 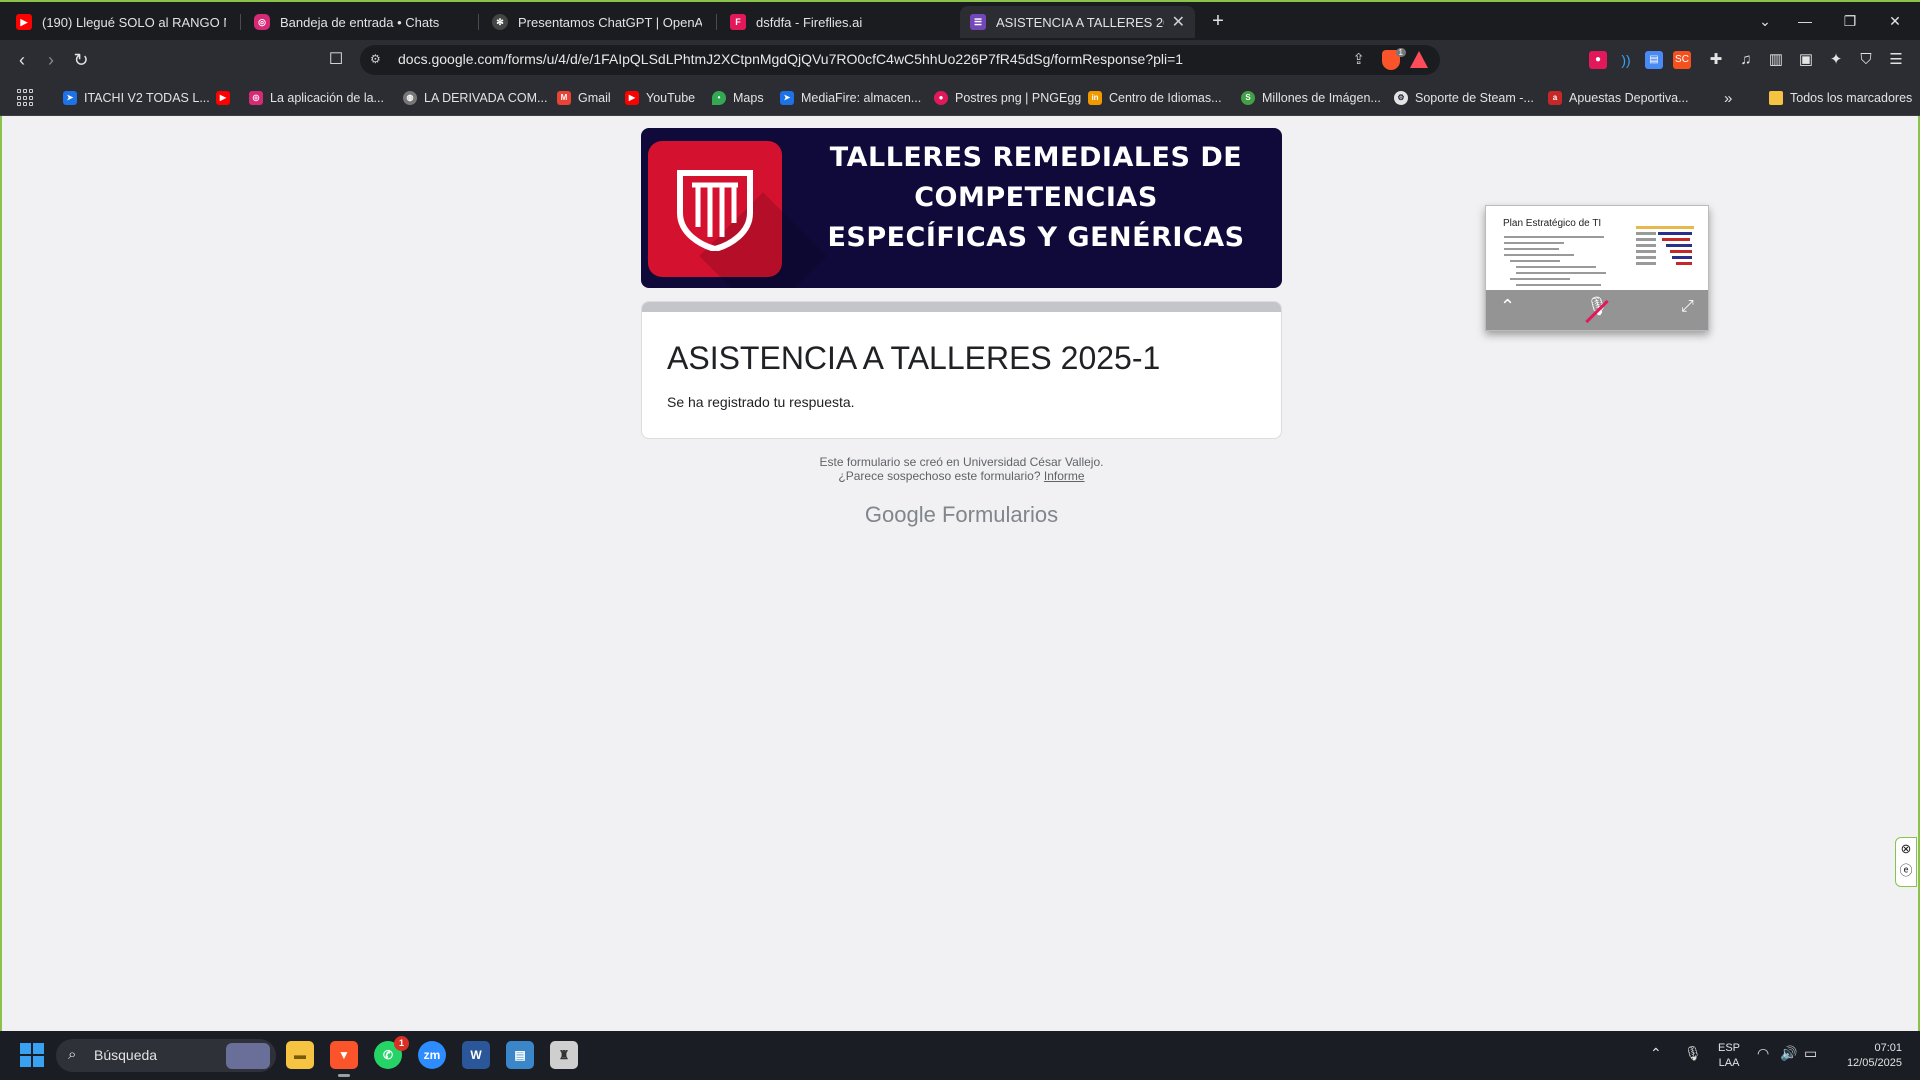 What do you see at coordinates (226, 98) in the screenshot?
I see `bookmark-item: ▶` at bounding box center [226, 98].